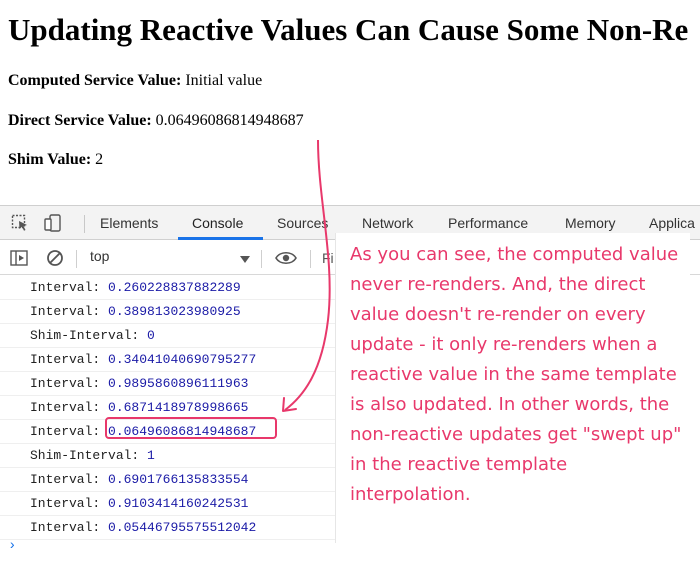 This screenshot has height=565, width=700. What do you see at coordinates (224, 80) in the screenshot?
I see `computed-service-text: Initial value` at bounding box center [224, 80].